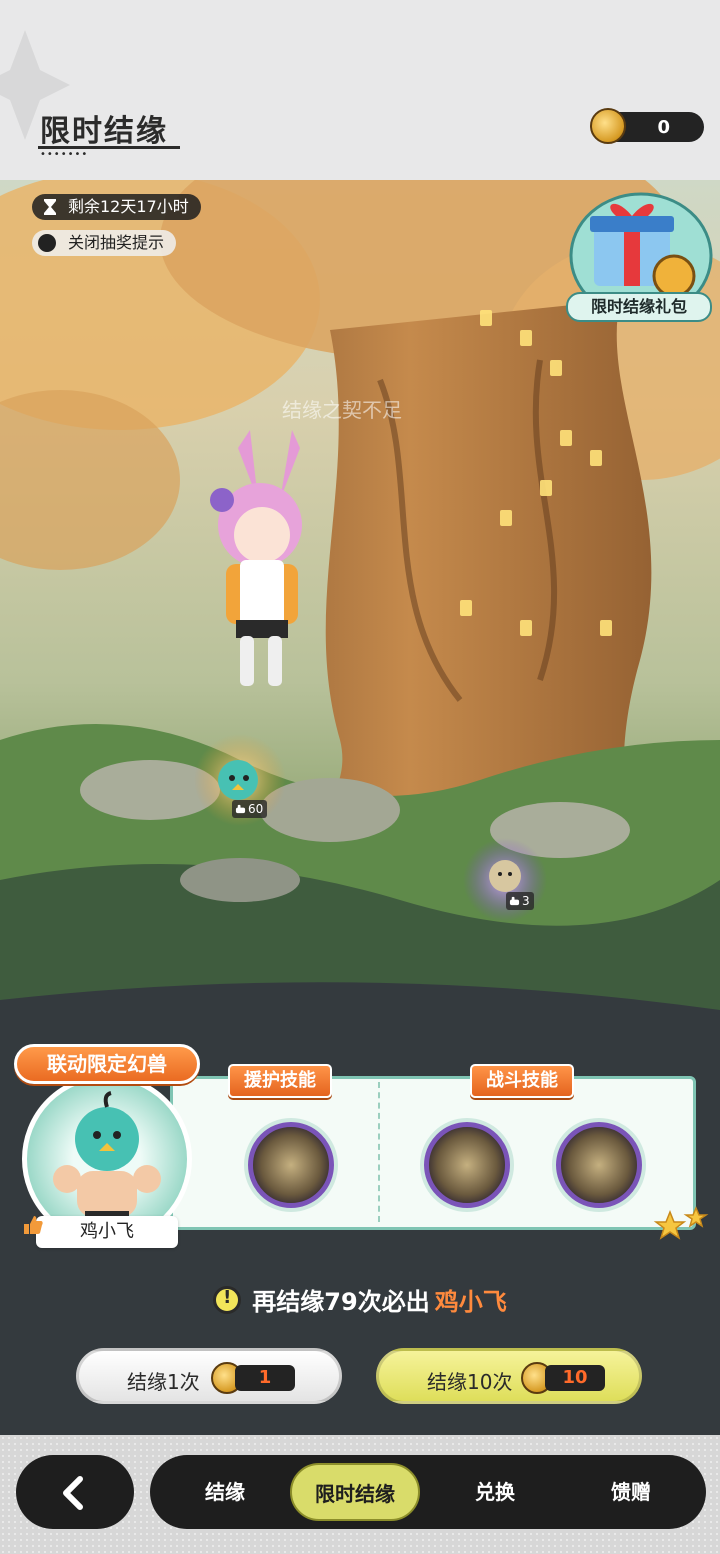 This screenshot has height=1554, width=720. I want to click on thumbs-up-icon, so click(33, 1225).